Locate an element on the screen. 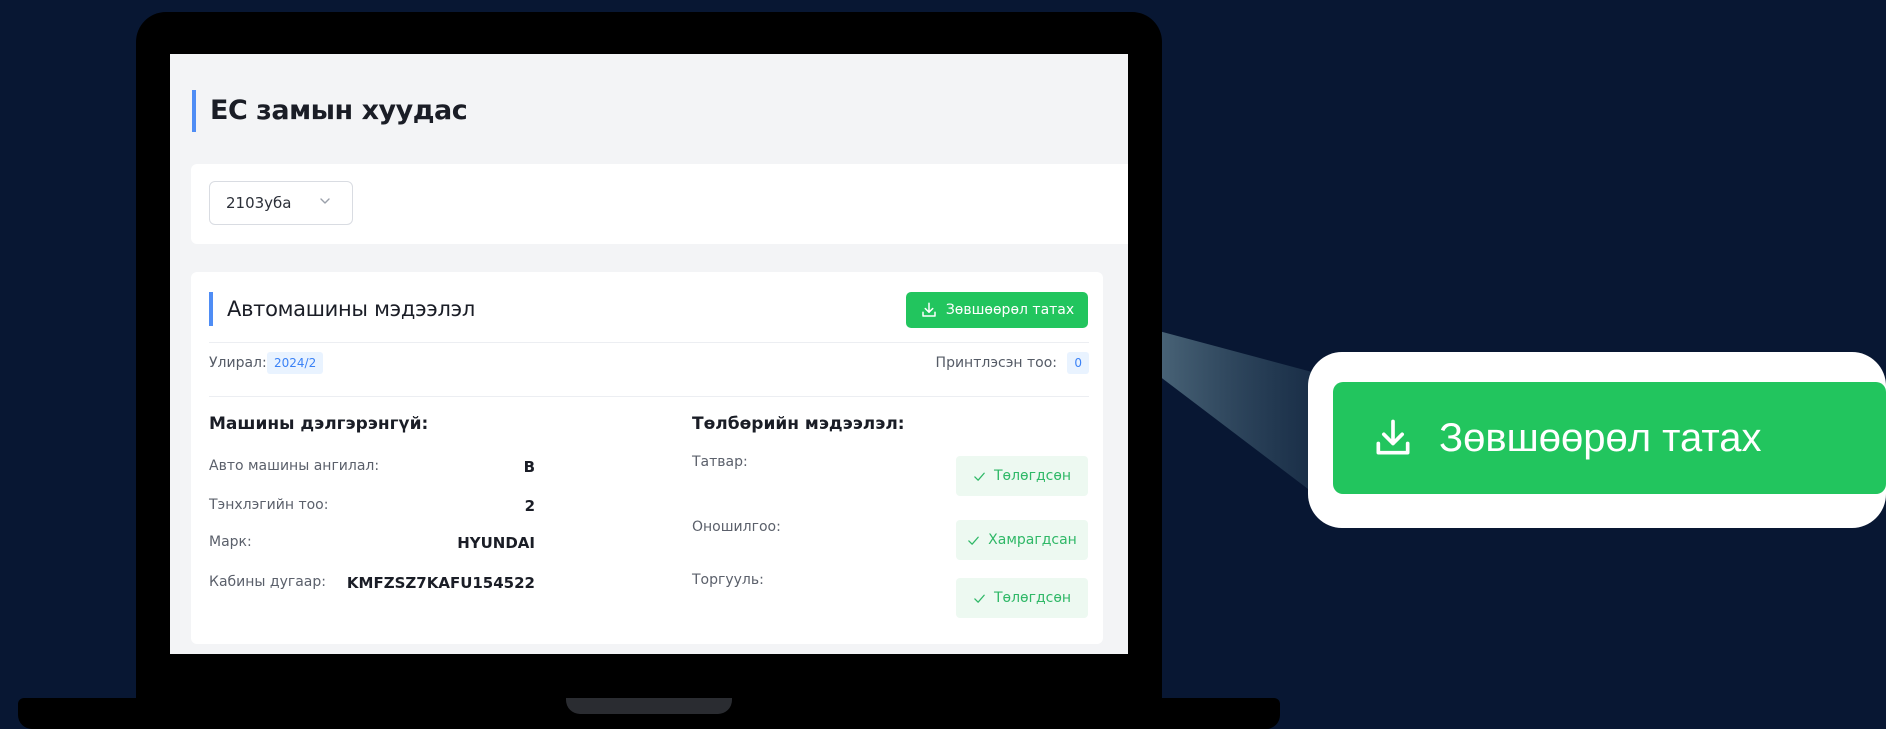  chevron-down-icon is located at coordinates (325, 201).